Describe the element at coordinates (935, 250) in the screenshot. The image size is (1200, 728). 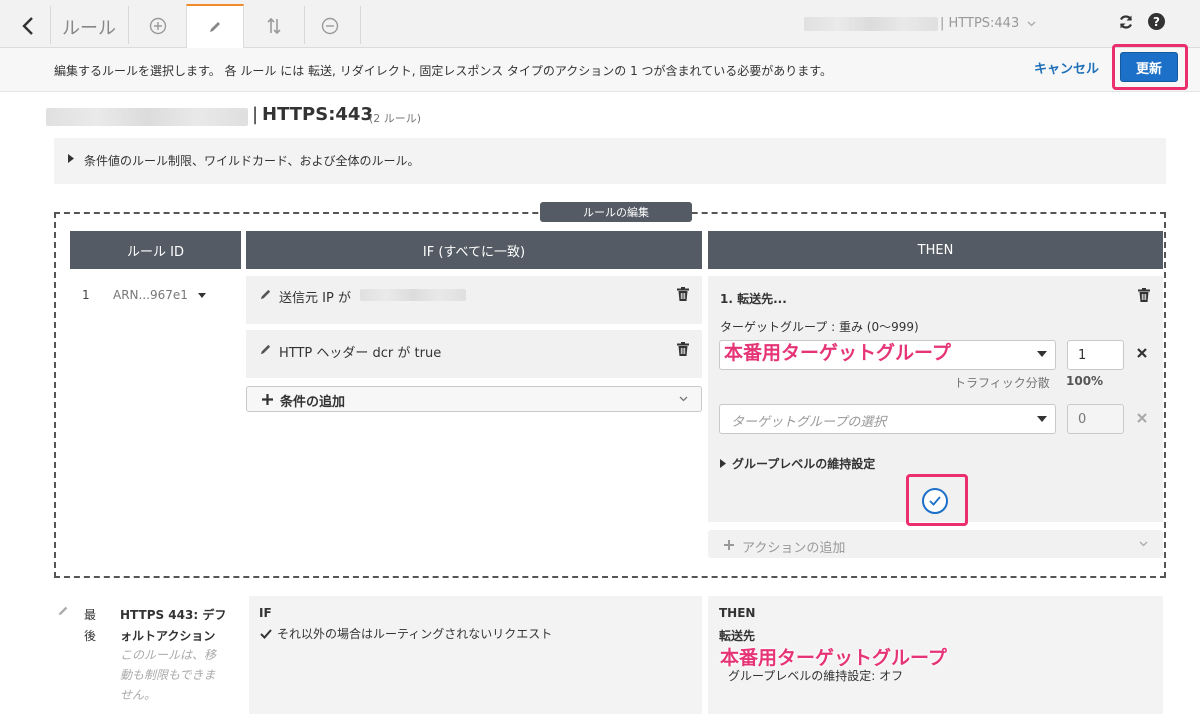
I see `column-header-then: THEN` at that location.